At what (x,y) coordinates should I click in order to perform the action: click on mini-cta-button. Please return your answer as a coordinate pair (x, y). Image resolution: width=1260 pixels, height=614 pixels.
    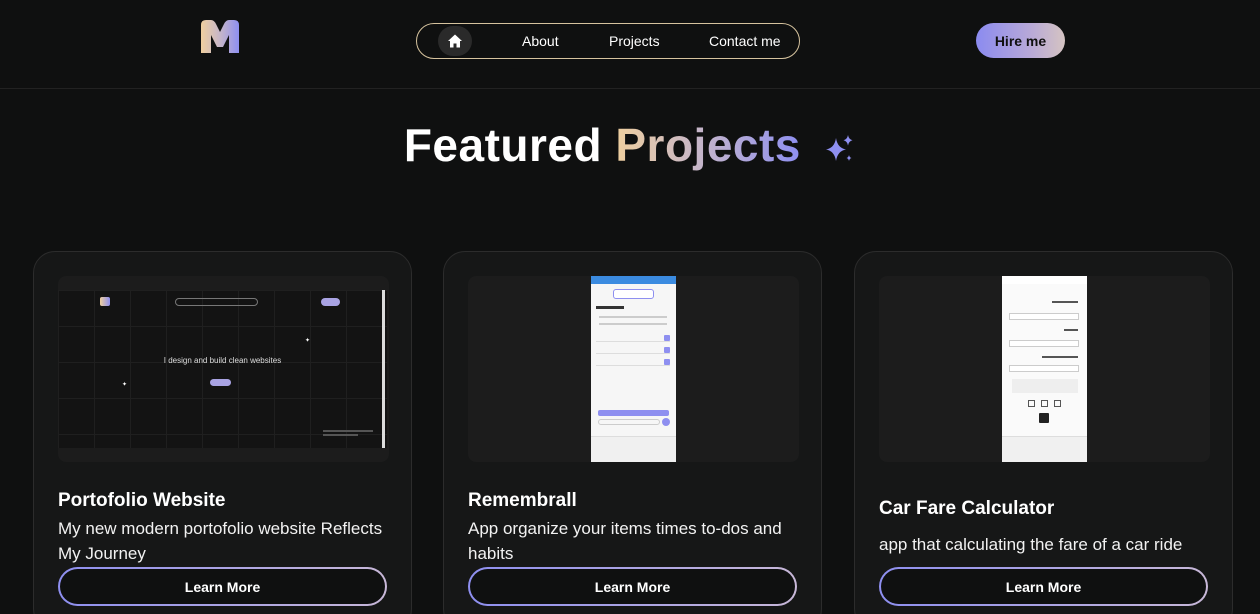
    Looking at the image, I should click on (220, 382).